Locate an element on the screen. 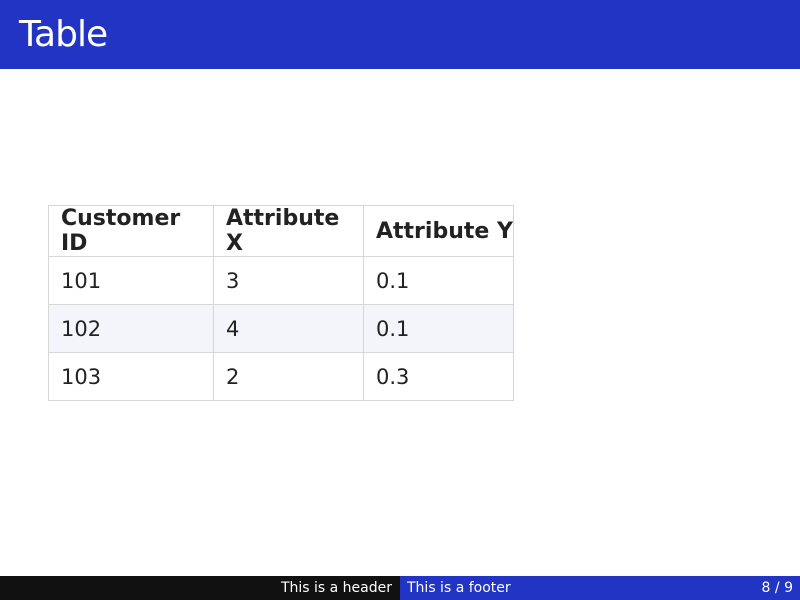  table-cell: 3 is located at coordinates (288, 280).